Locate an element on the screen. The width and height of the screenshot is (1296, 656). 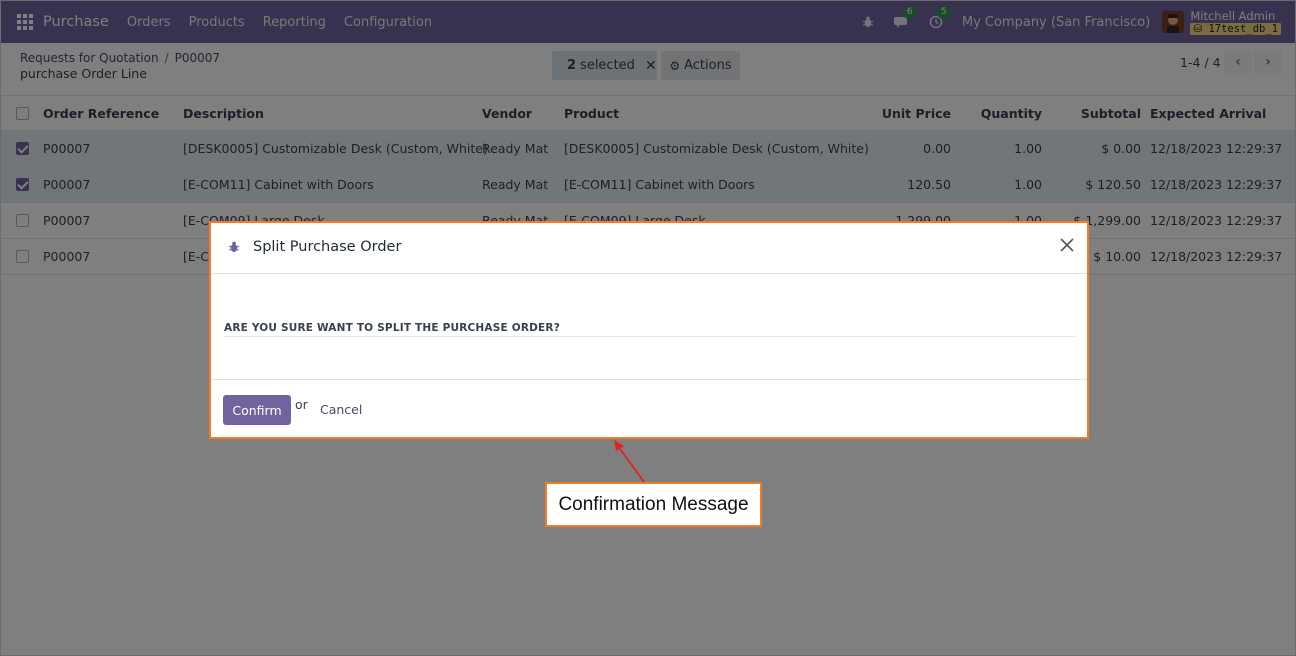
close-icon is located at coordinates (1067, 245).